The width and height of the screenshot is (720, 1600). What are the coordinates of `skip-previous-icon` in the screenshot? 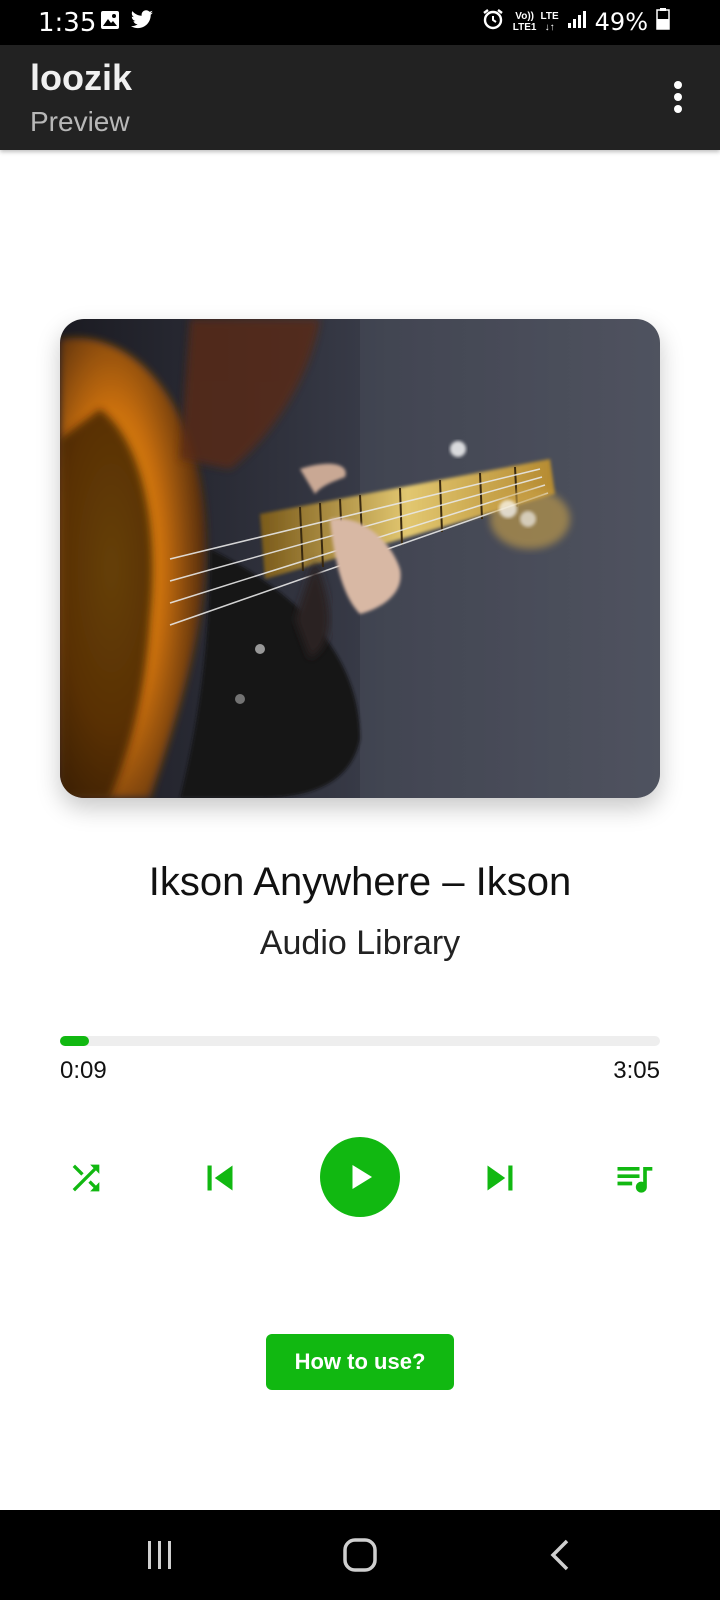 It's located at (220, 1178).